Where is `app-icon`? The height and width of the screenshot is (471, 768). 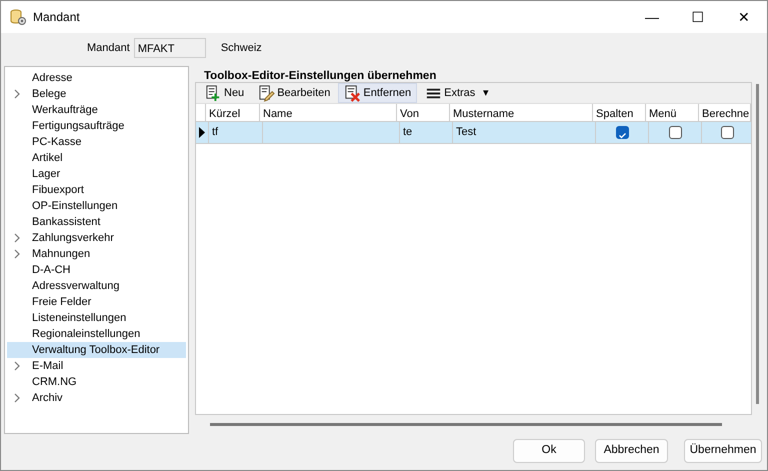
app-icon is located at coordinates (18, 17).